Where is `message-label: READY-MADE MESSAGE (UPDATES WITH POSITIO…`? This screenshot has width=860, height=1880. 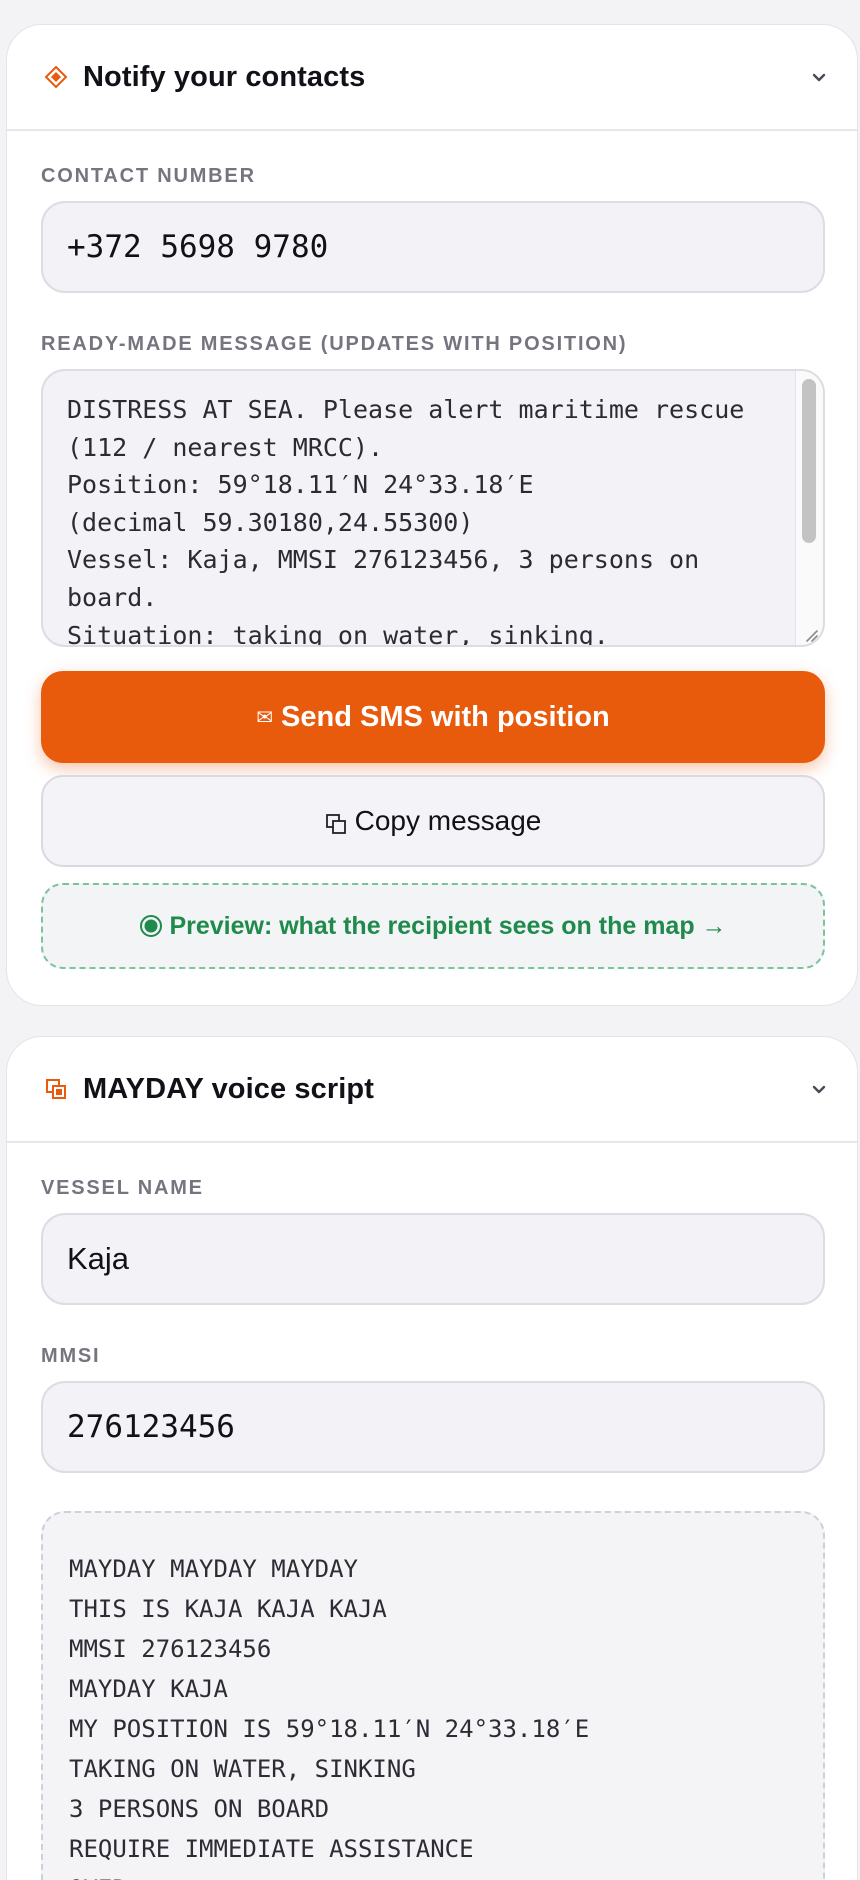
message-label: READY-MADE MESSAGE (UPDATES WITH POSITIO… is located at coordinates (334, 344).